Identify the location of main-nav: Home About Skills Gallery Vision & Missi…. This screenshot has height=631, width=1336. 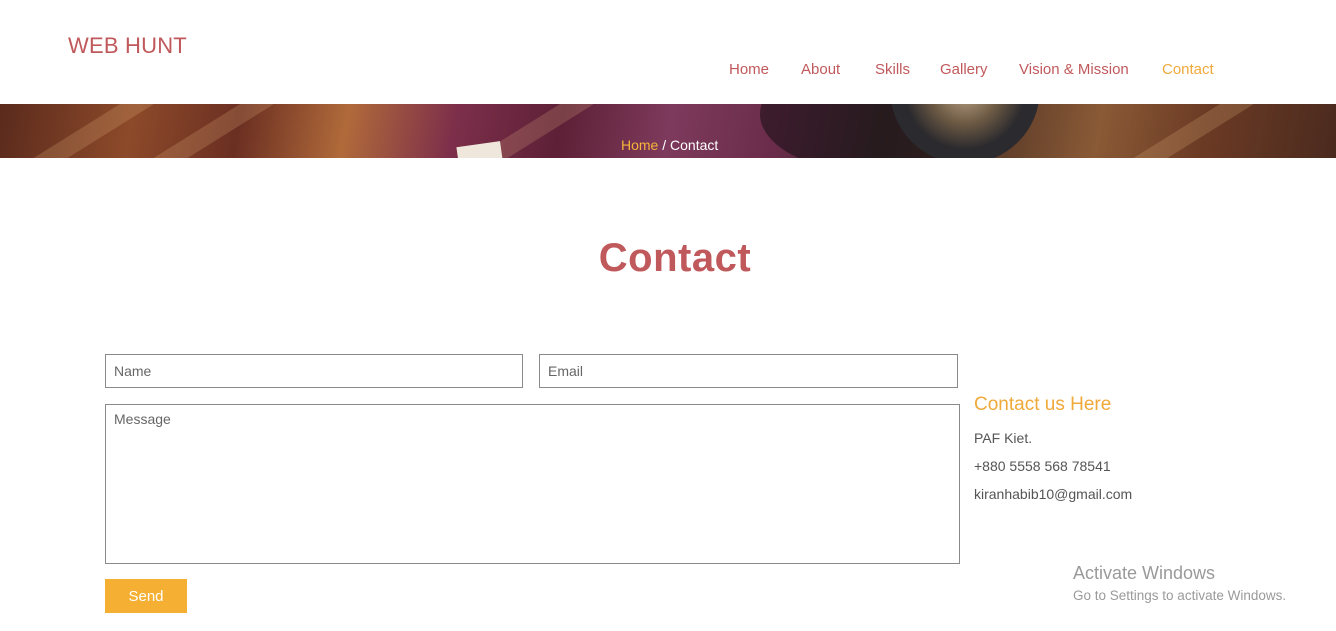
(668, 71).